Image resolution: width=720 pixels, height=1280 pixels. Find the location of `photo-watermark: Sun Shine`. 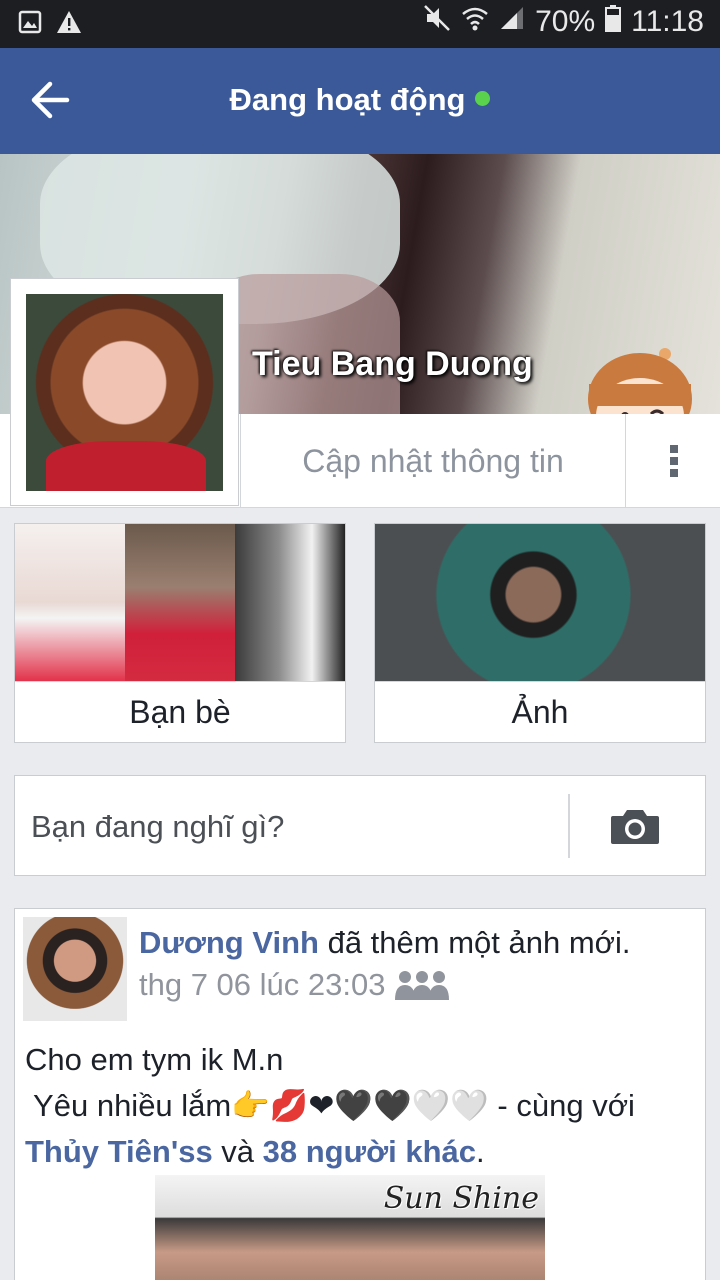

photo-watermark: Sun Shine is located at coordinates (461, 1198).